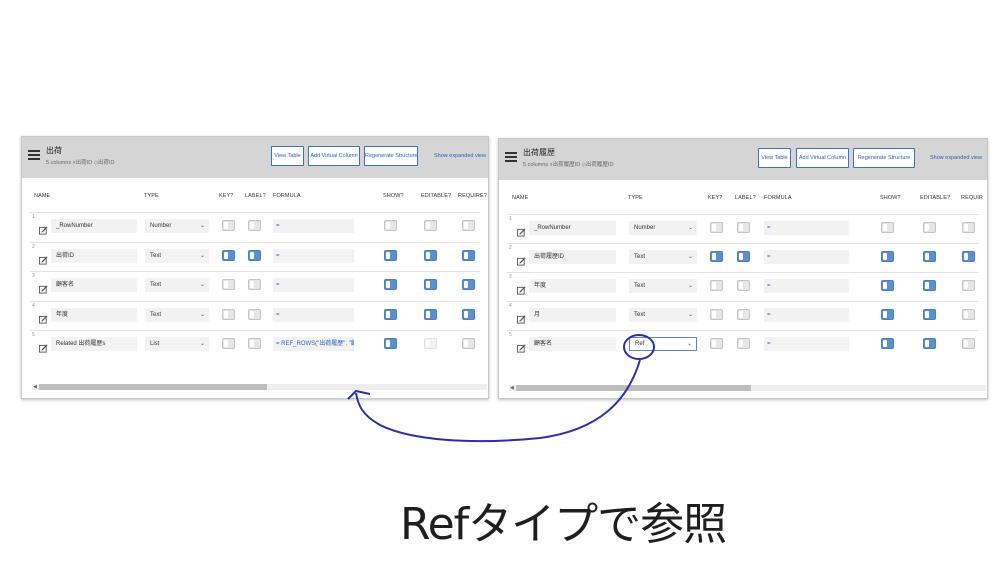 This screenshot has width=1000, height=583. Describe the element at coordinates (359, 394) in the screenshot. I see `arrowhead-icon` at that location.